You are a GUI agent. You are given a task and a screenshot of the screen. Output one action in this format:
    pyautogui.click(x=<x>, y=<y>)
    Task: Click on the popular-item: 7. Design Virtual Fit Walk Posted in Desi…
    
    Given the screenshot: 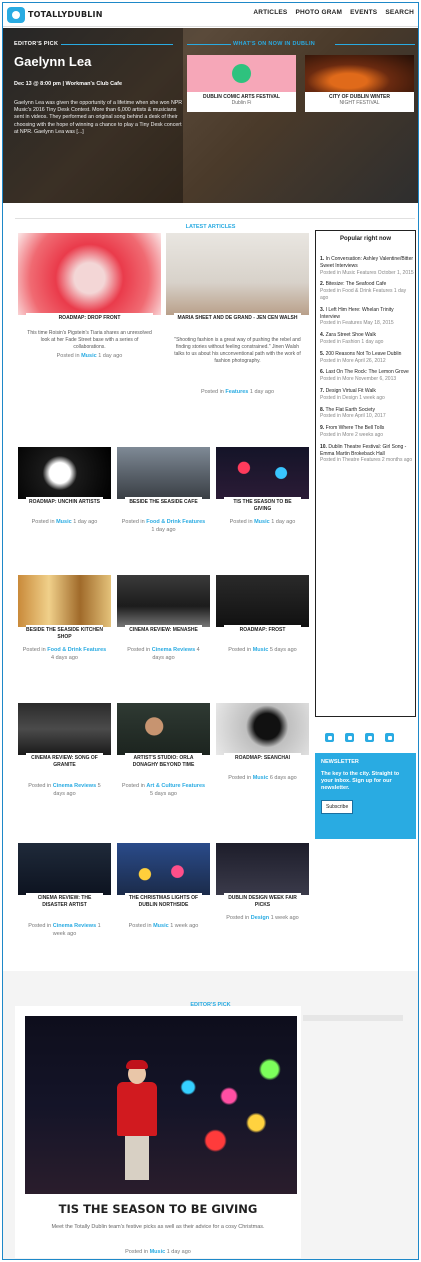 What is the action you would take?
    pyautogui.click(x=367, y=395)
    